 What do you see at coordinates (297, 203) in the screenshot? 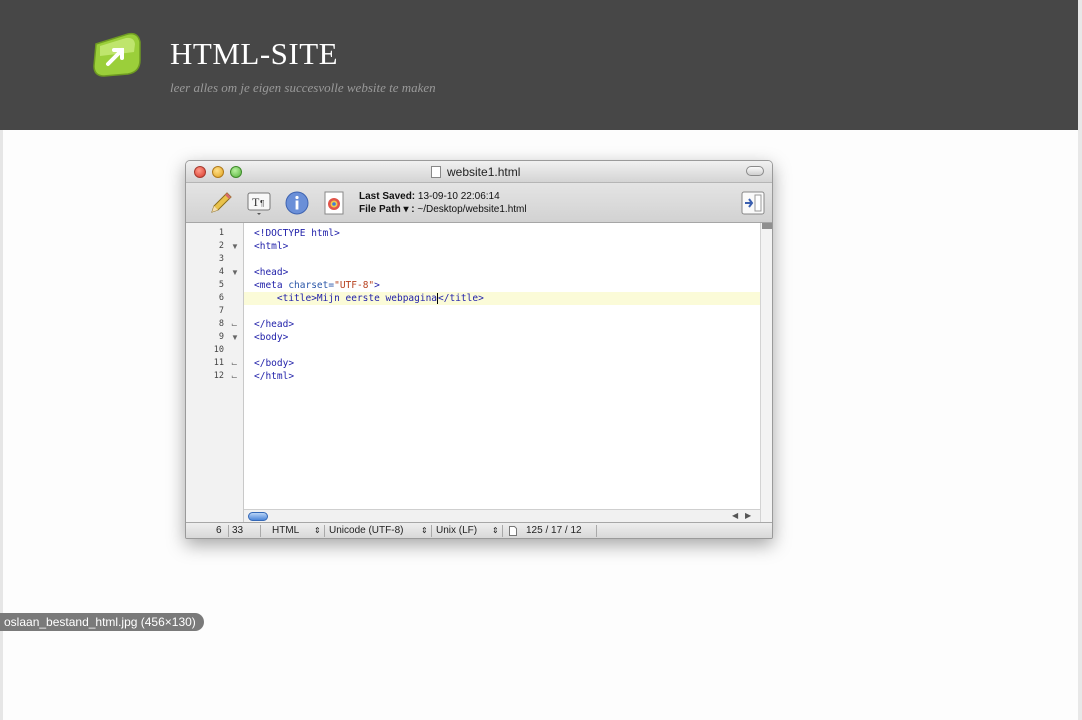
I see `info-icon` at bounding box center [297, 203].